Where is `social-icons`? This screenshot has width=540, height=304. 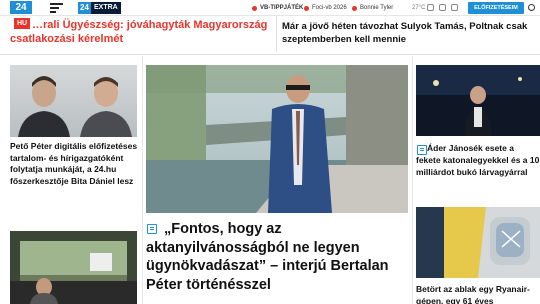
social-icons is located at coordinates (445, 8).